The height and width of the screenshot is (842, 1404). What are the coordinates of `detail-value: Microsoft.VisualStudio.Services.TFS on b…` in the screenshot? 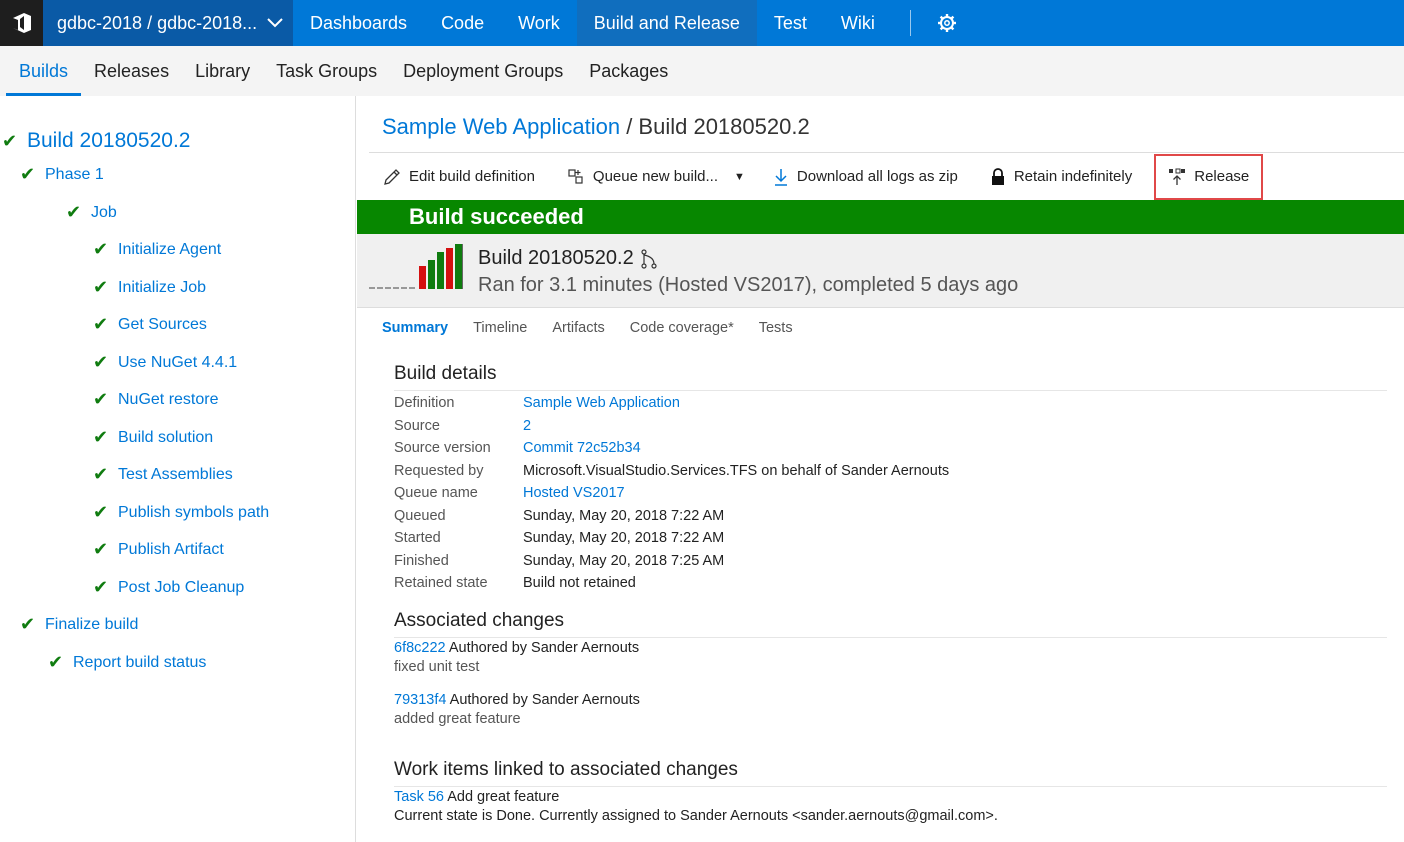 It's located at (736, 470).